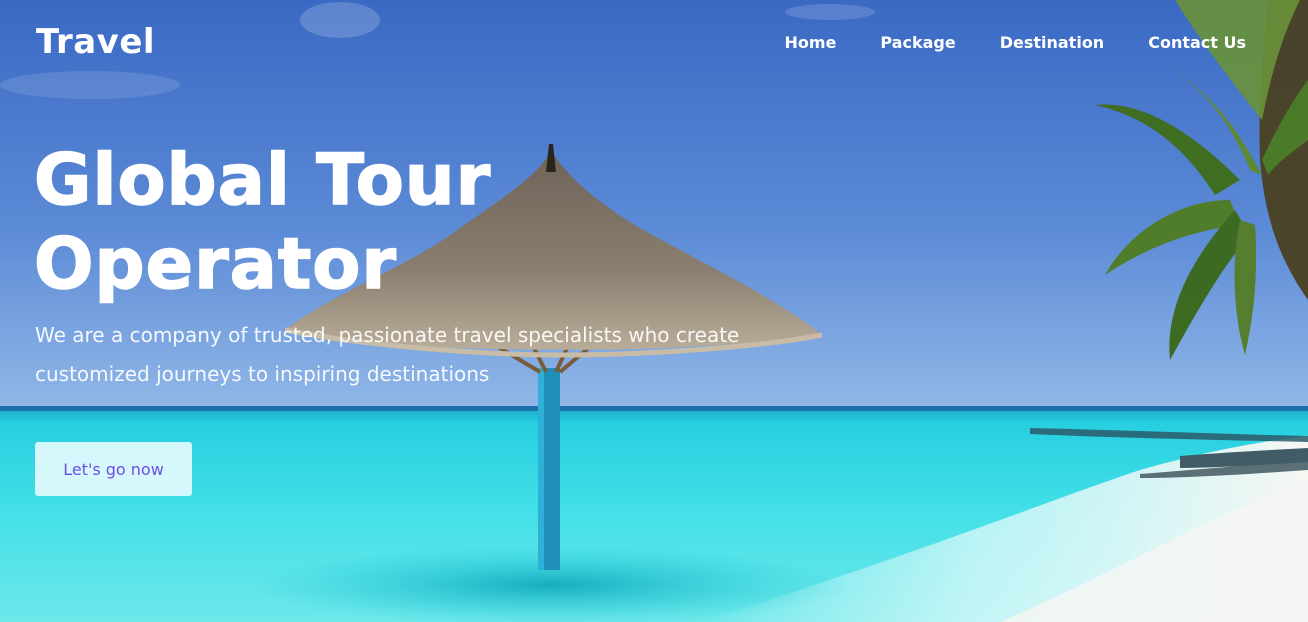  What do you see at coordinates (262, 180) in the screenshot?
I see `hero-title-line-1: Global Tour` at bounding box center [262, 180].